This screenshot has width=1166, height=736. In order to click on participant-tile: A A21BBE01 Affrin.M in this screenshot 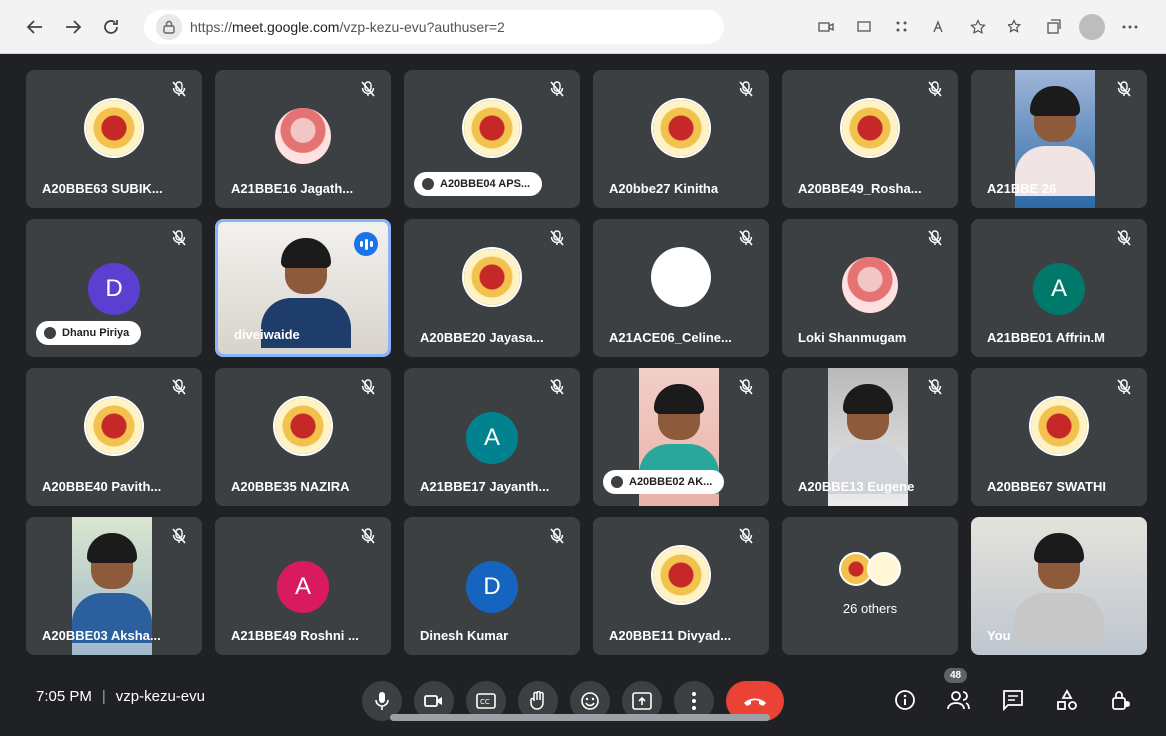, I will do `click(1059, 288)`.